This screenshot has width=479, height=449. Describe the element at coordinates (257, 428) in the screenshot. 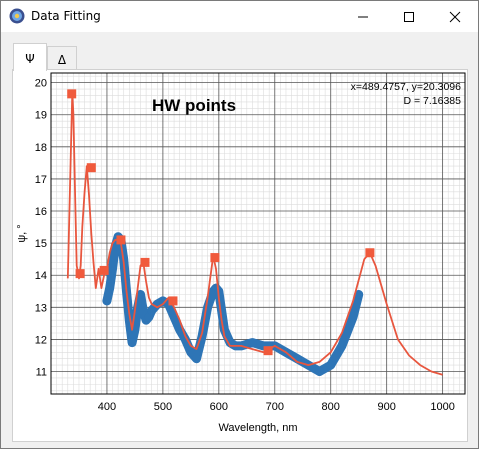

I see `x-axis-label: Wavelength, nm` at that location.